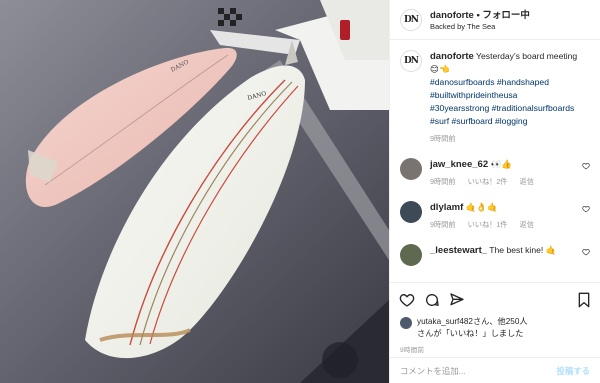  Describe the element at coordinates (440, 69) in the screenshot. I see `caption-emoji: 😊👈` at that location.